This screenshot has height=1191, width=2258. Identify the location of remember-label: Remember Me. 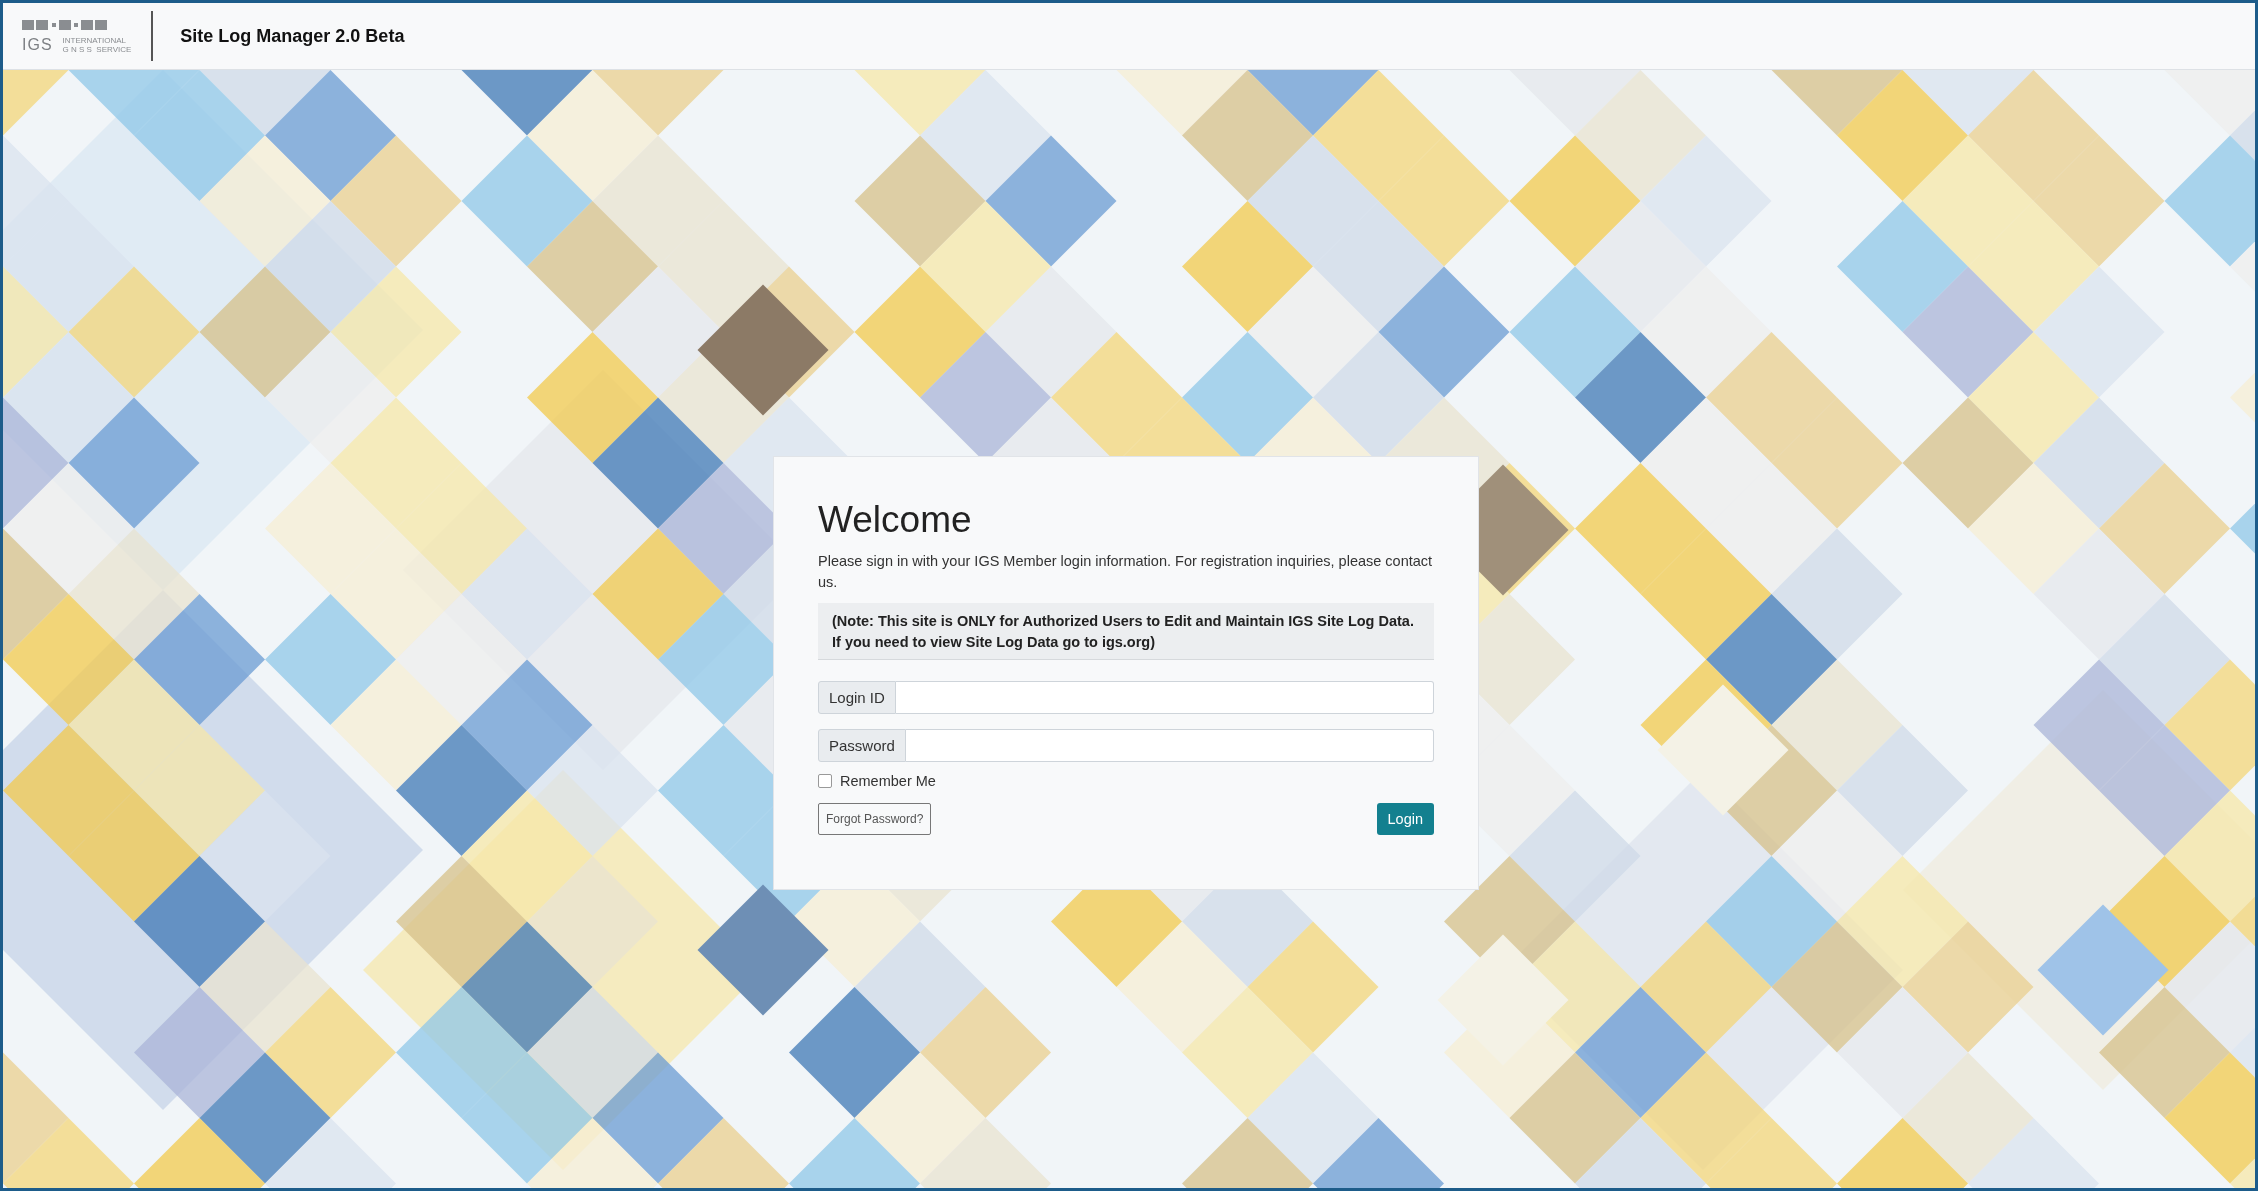
(888, 781).